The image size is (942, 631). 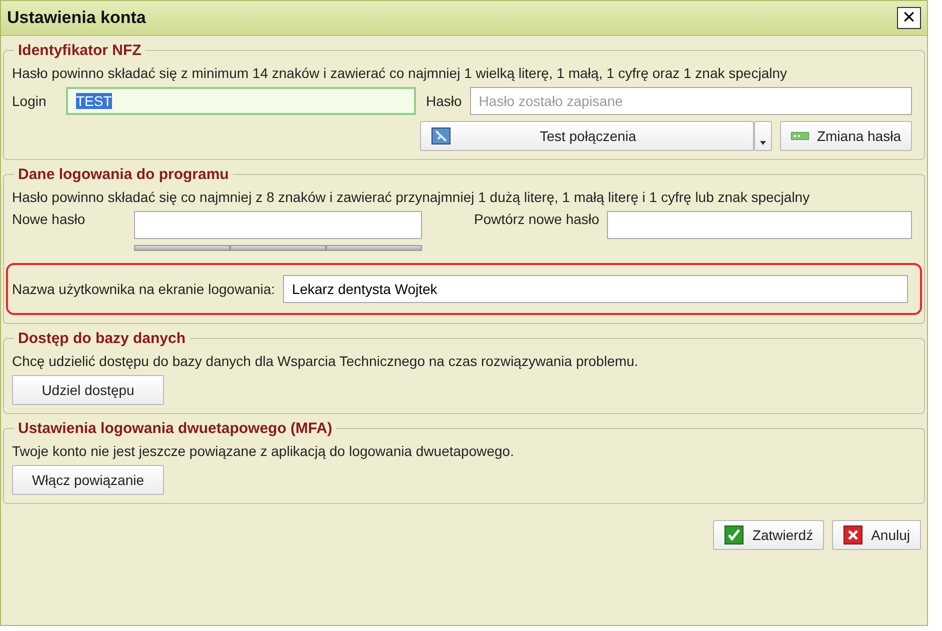 I want to click on change-password-button: Zmiana hasła, so click(x=846, y=136).